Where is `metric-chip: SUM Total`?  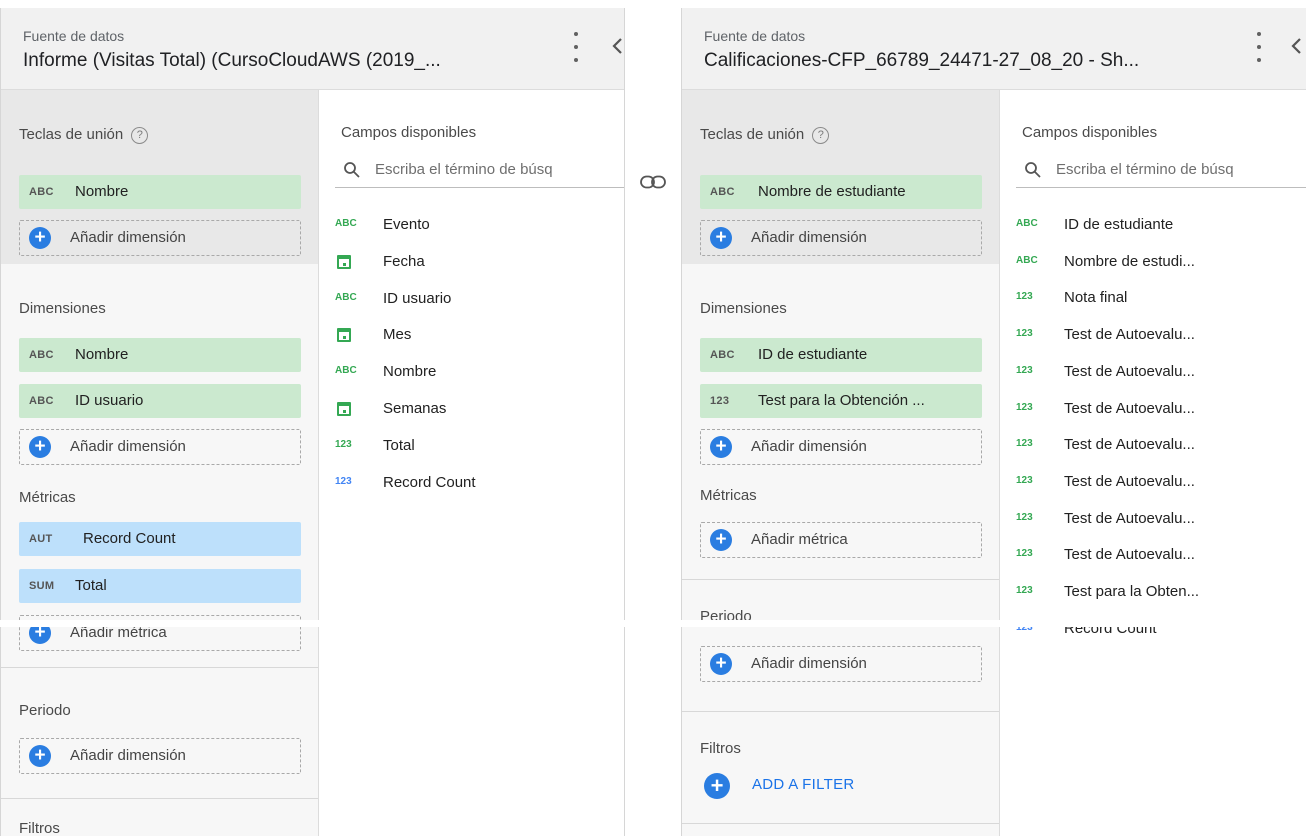 metric-chip: SUM Total is located at coordinates (160, 586).